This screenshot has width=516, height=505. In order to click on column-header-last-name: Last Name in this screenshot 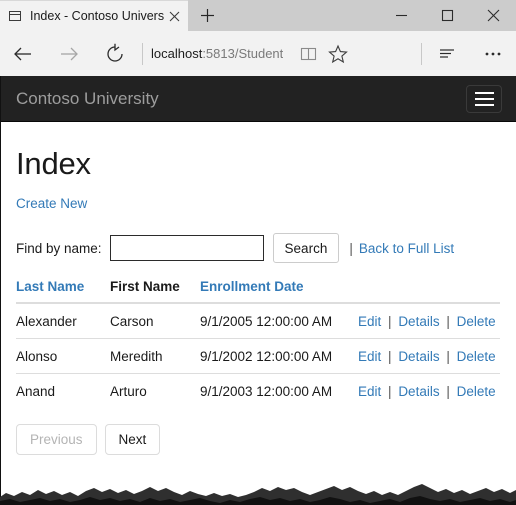, I will do `click(63, 291)`.